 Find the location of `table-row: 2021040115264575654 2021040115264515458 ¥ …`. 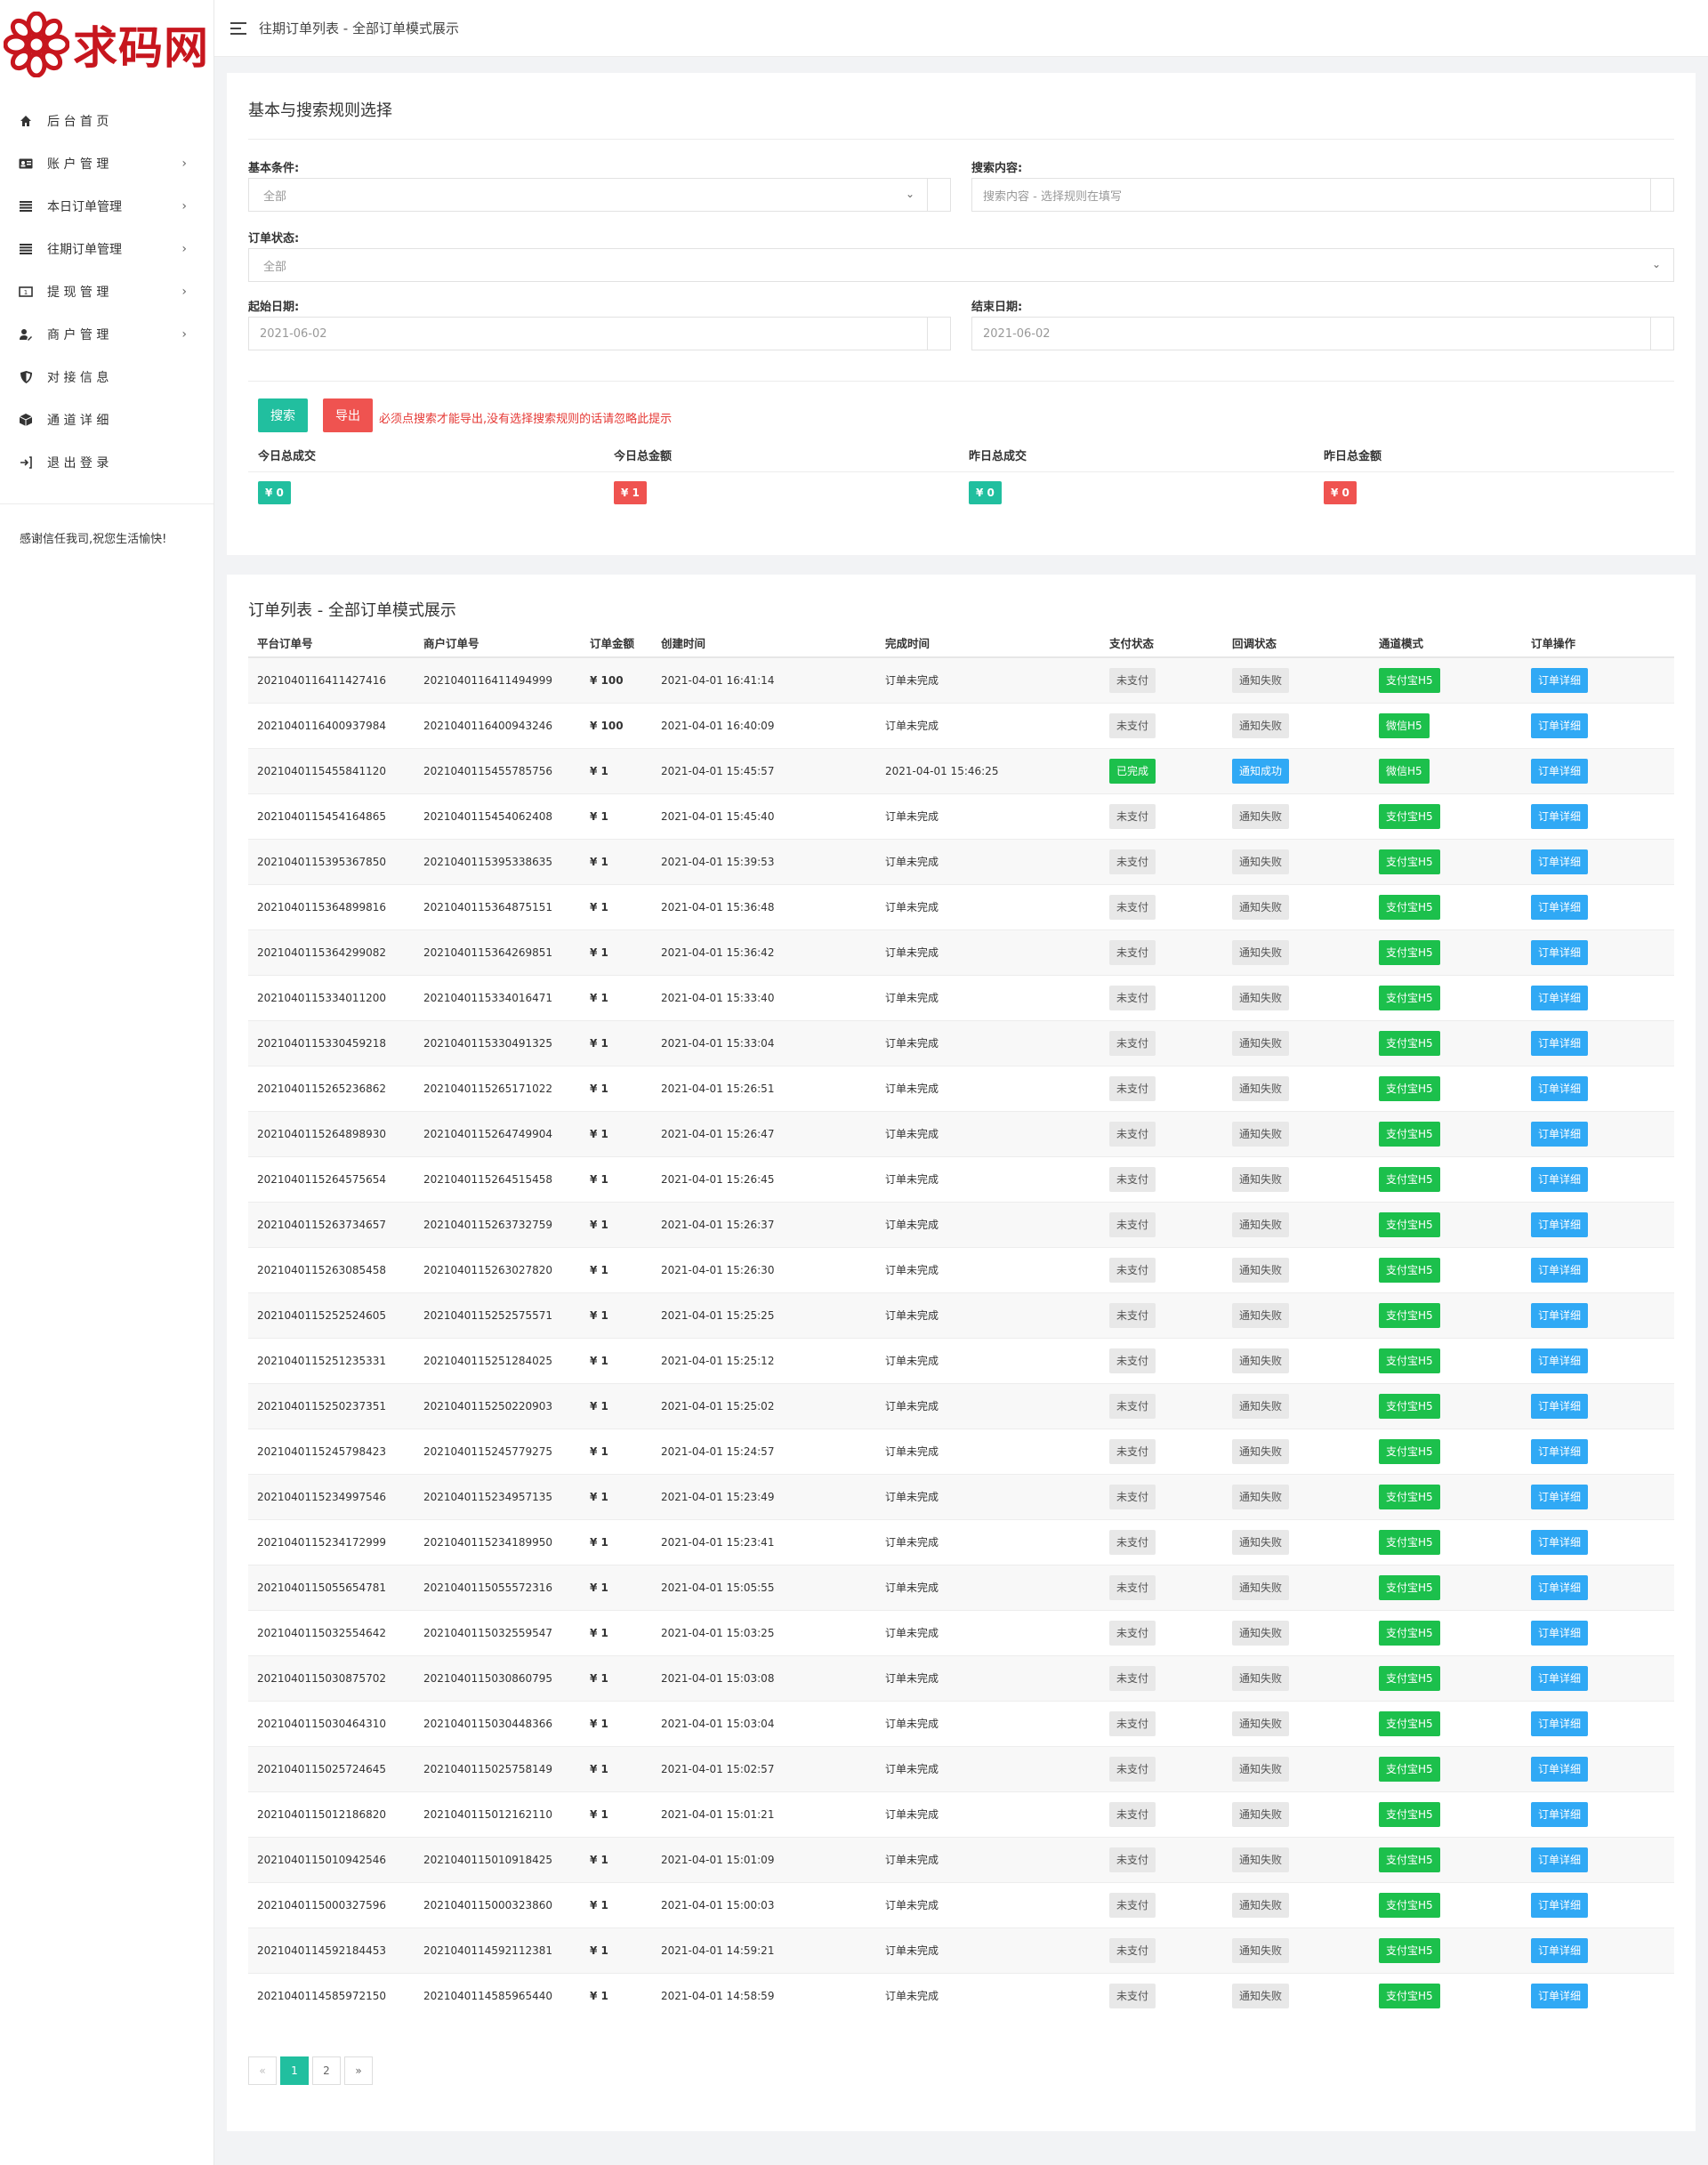

table-row: 2021040115264575654 2021040115264515458 ¥ … is located at coordinates (961, 1178).